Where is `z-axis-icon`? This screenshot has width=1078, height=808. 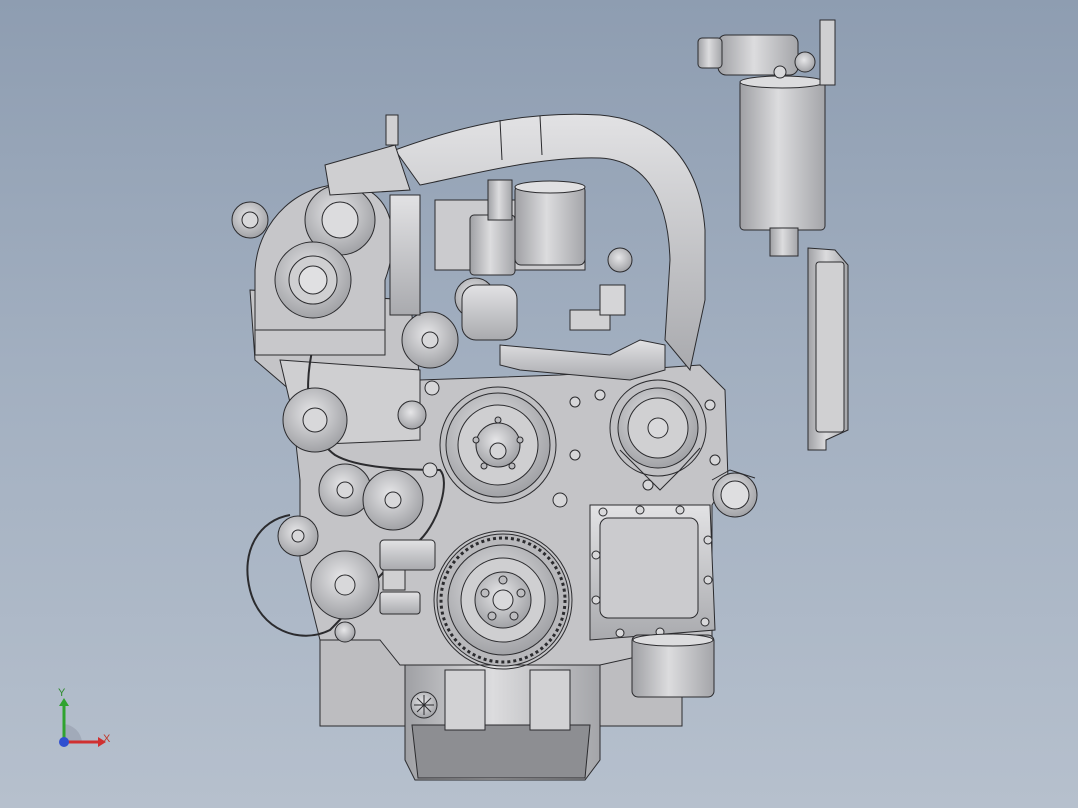 z-axis-icon is located at coordinates (64, 742).